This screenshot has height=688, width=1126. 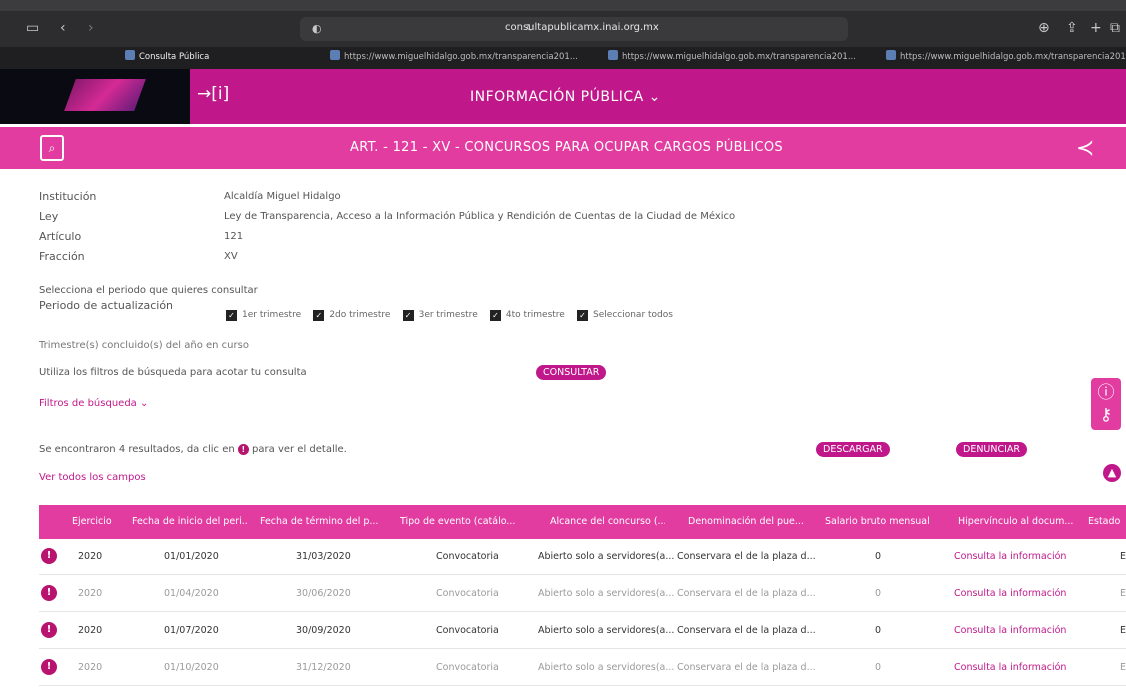 I want to click on checkbox-seleccionar-todos: ✓, so click(x=583, y=315).